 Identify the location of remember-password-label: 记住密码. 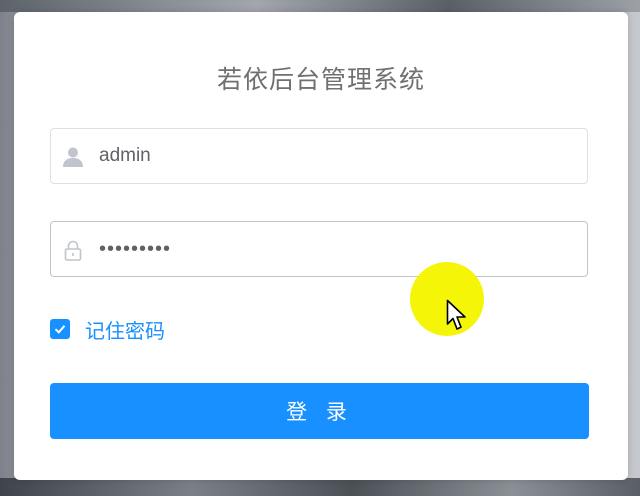
(125, 329).